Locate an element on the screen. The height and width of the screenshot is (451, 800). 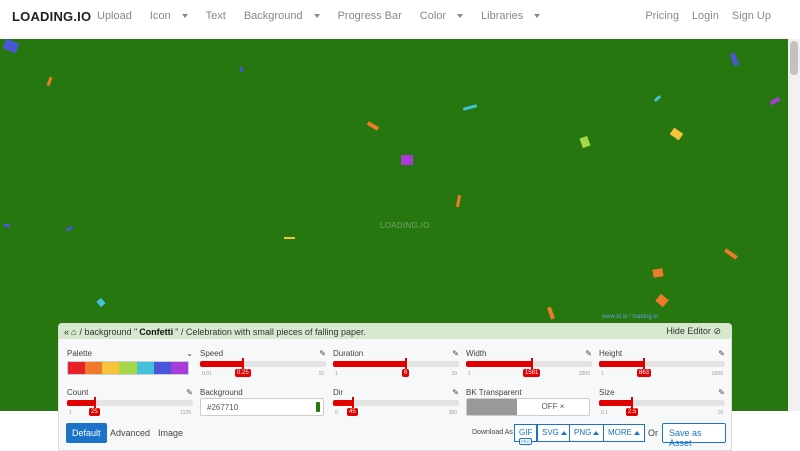
background-label: Background is located at coordinates (221, 392).